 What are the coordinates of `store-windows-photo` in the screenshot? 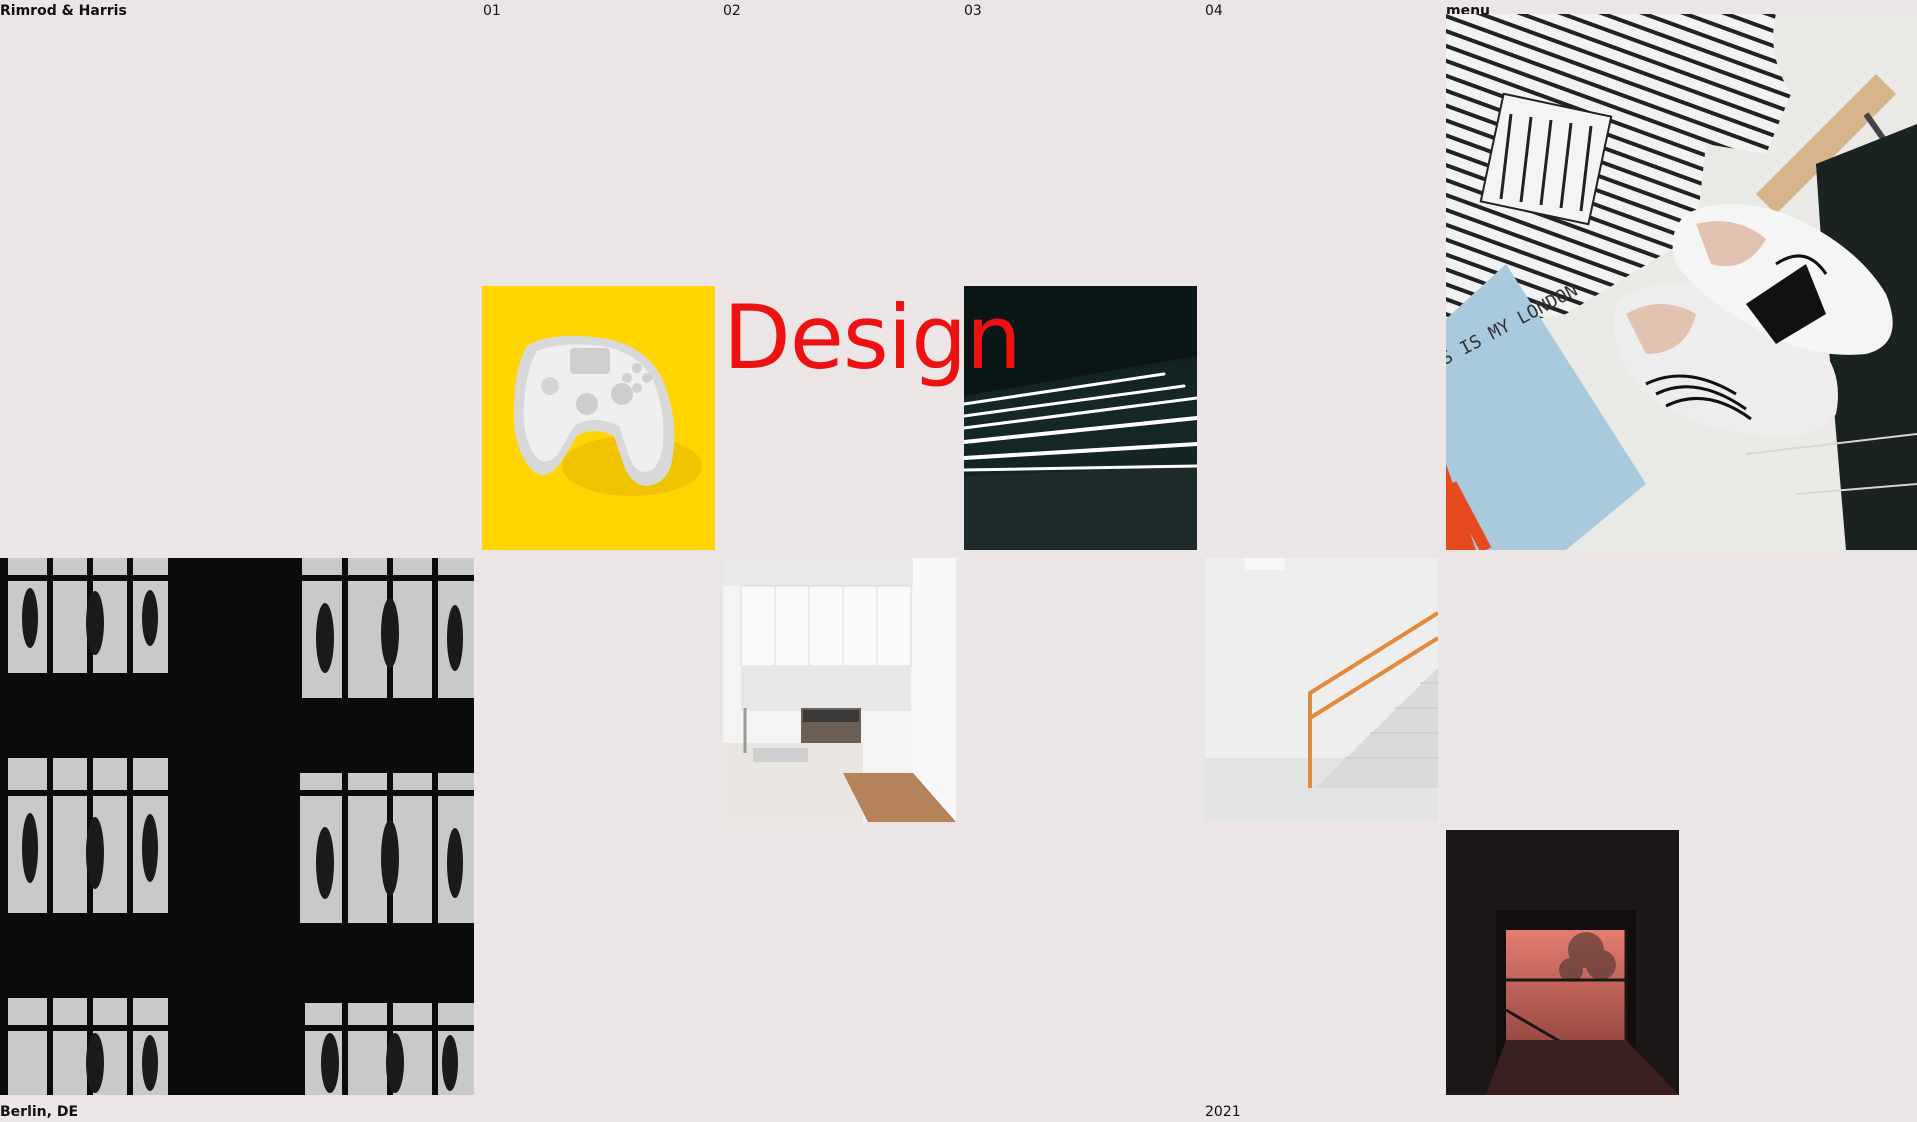 It's located at (237, 826).